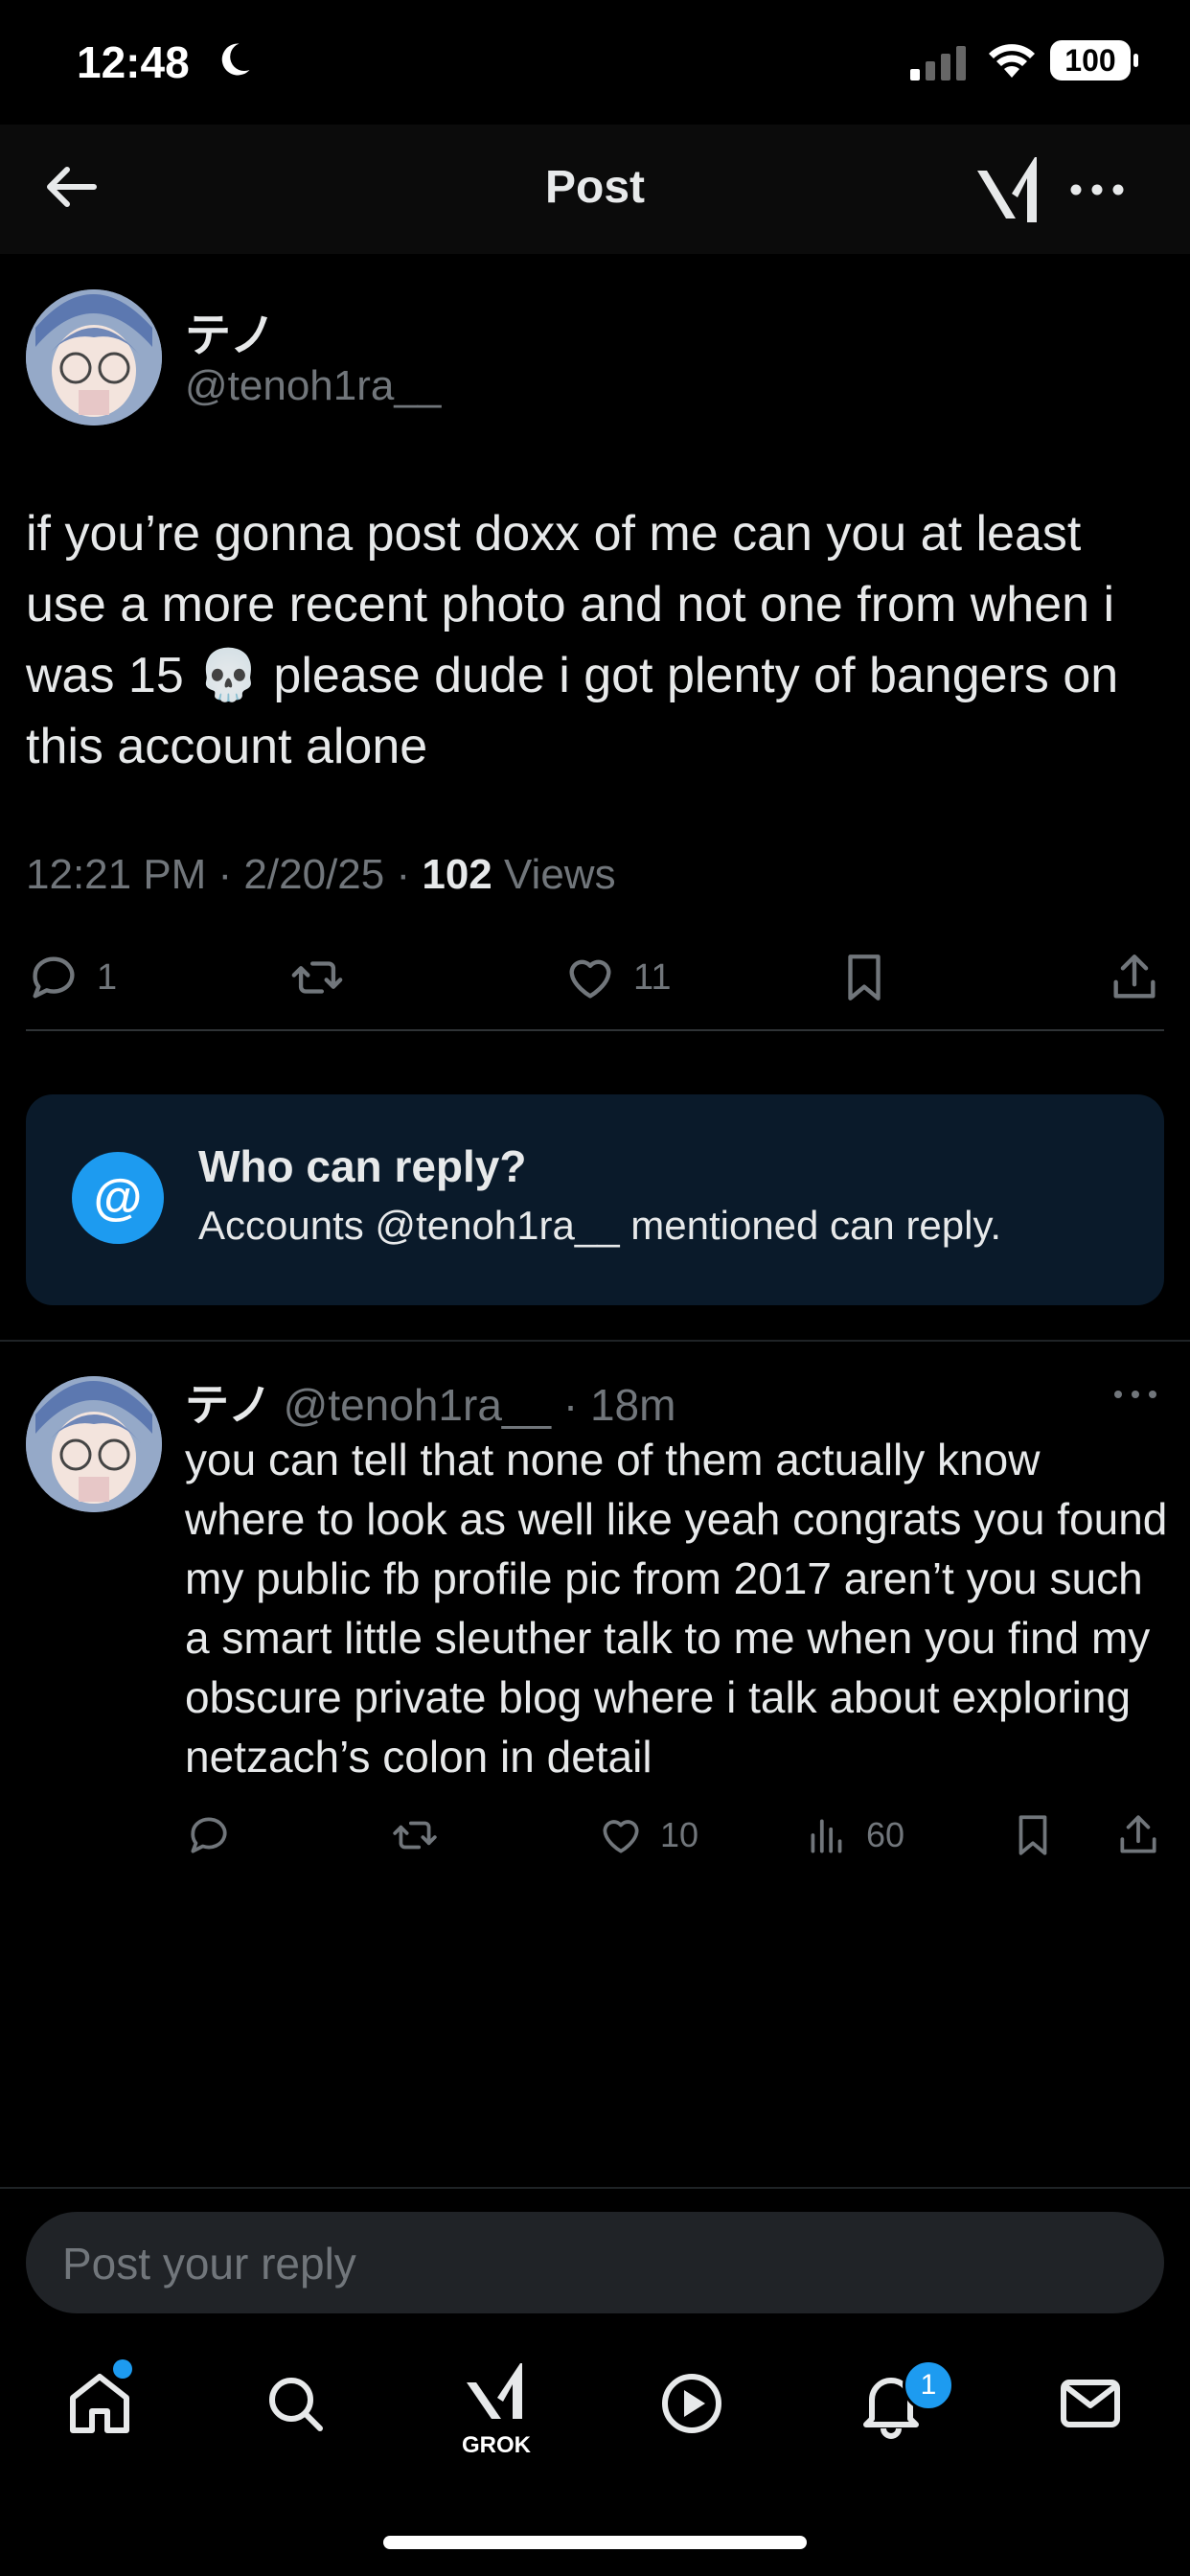 The image size is (1190, 2576). I want to click on play-icon, so click(692, 2403).